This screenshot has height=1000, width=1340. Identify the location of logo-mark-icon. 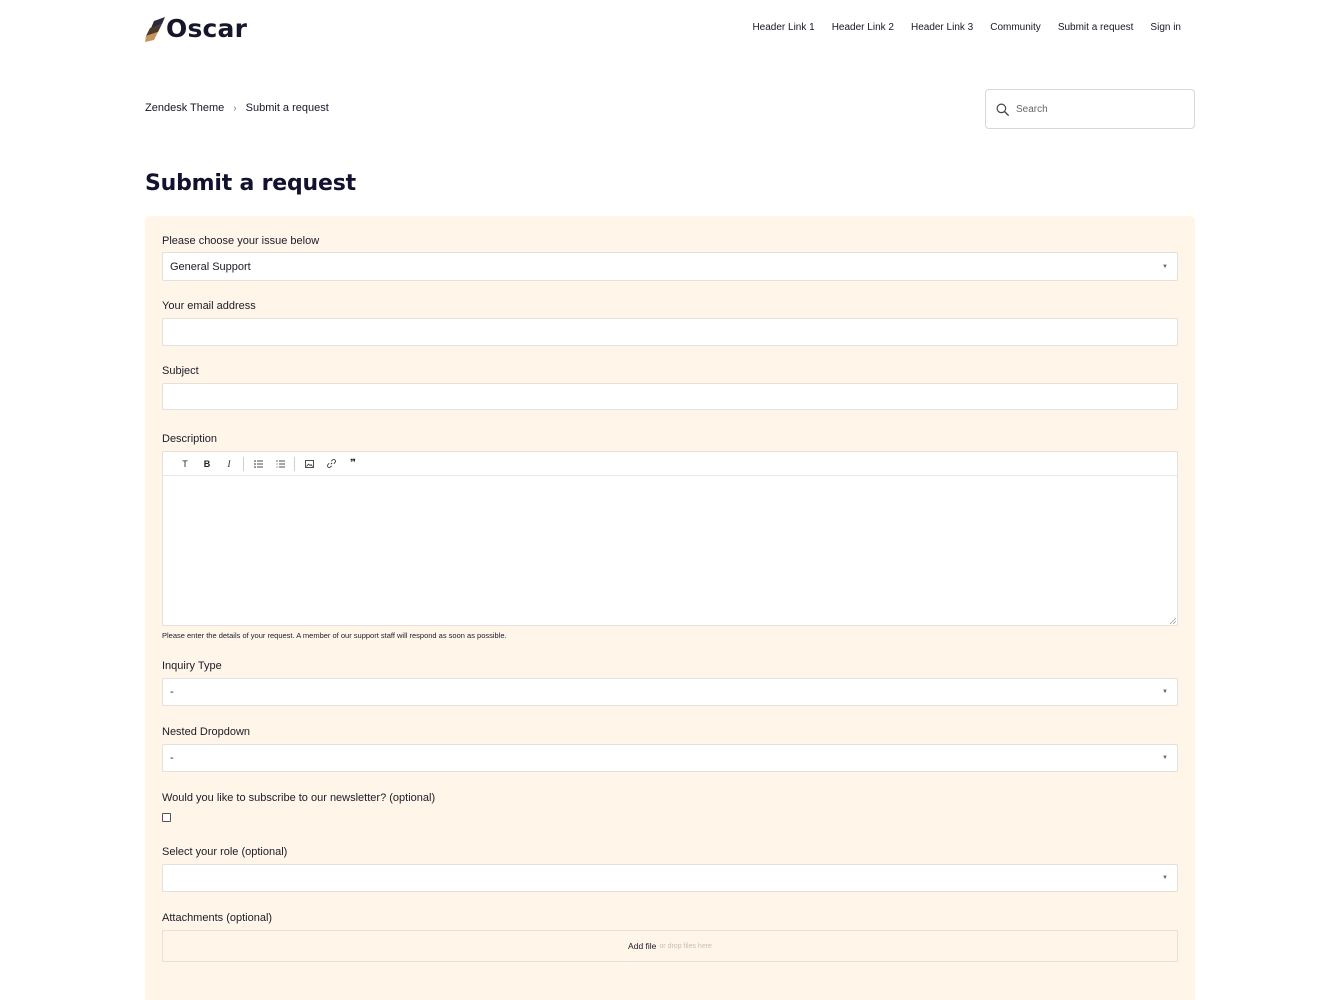
(155, 29).